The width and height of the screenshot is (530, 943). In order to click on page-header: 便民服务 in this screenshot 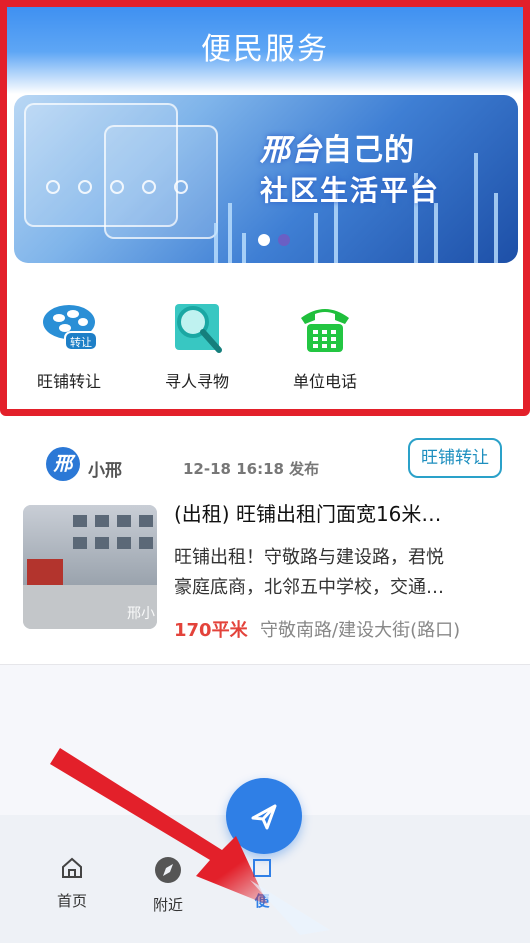, I will do `click(265, 47)`.